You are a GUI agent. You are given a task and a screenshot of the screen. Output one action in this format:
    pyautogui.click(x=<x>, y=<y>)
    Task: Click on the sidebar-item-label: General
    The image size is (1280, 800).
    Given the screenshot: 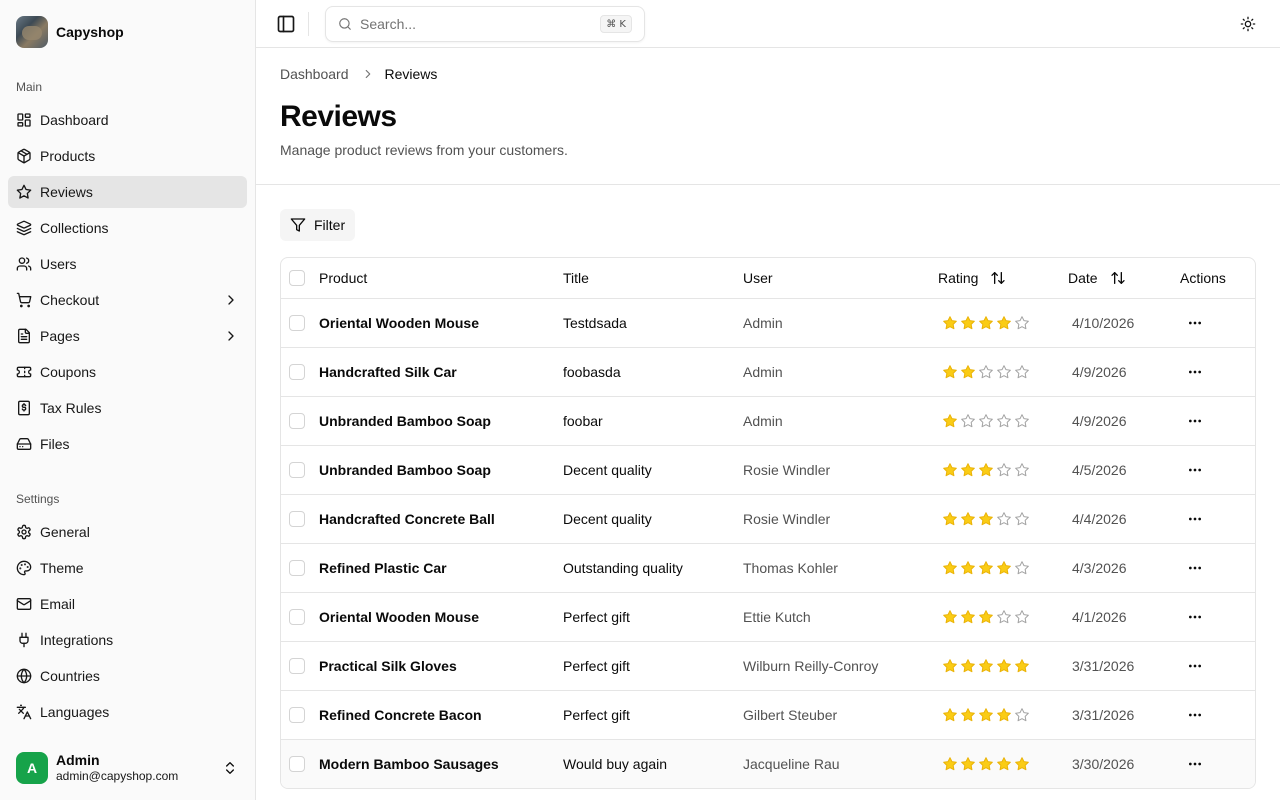 What is the action you would take?
    pyautogui.click(x=65, y=532)
    